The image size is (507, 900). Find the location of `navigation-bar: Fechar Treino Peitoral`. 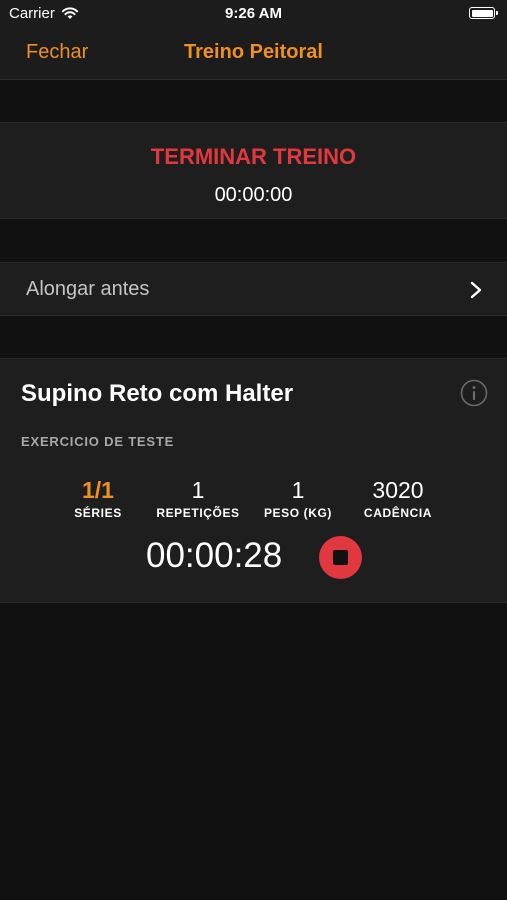

navigation-bar: Fechar Treino Peitoral is located at coordinates (253, 54).